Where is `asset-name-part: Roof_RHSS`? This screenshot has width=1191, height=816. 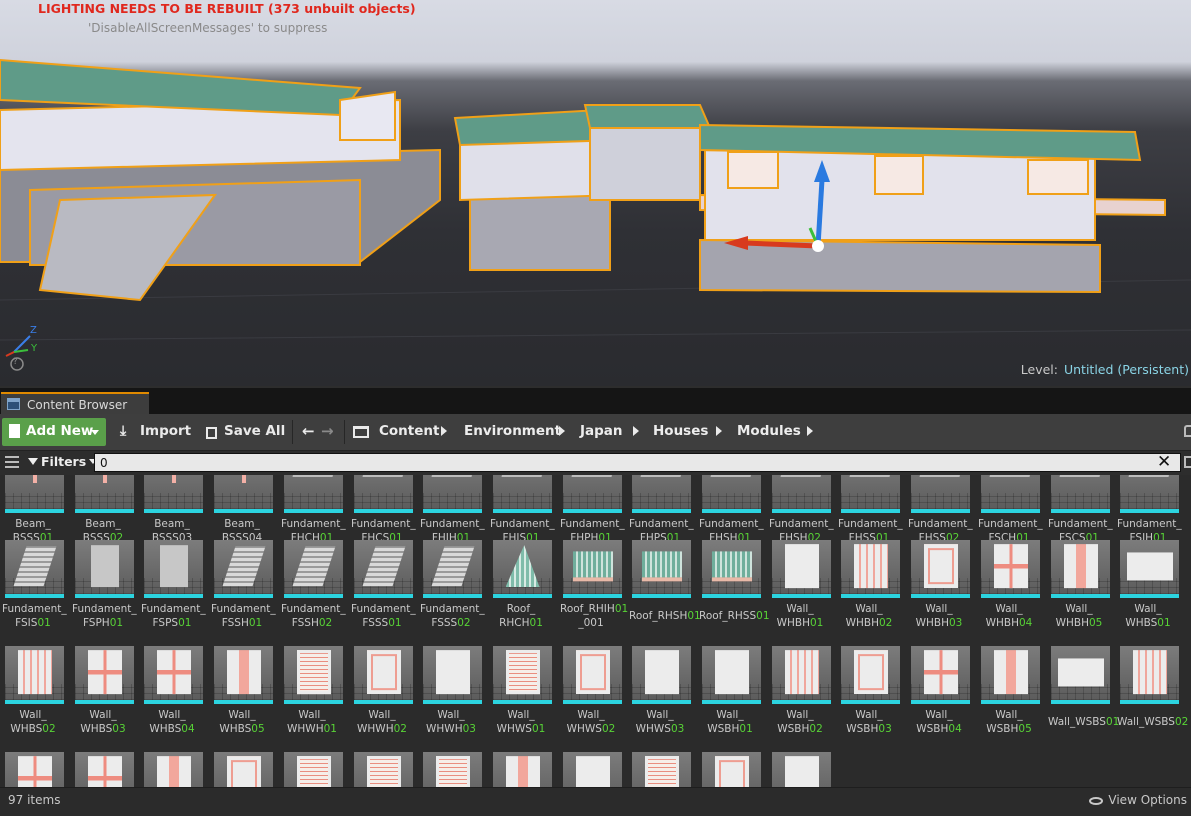
asset-name-part: Roof_RHSS is located at coordinates (728, 616).